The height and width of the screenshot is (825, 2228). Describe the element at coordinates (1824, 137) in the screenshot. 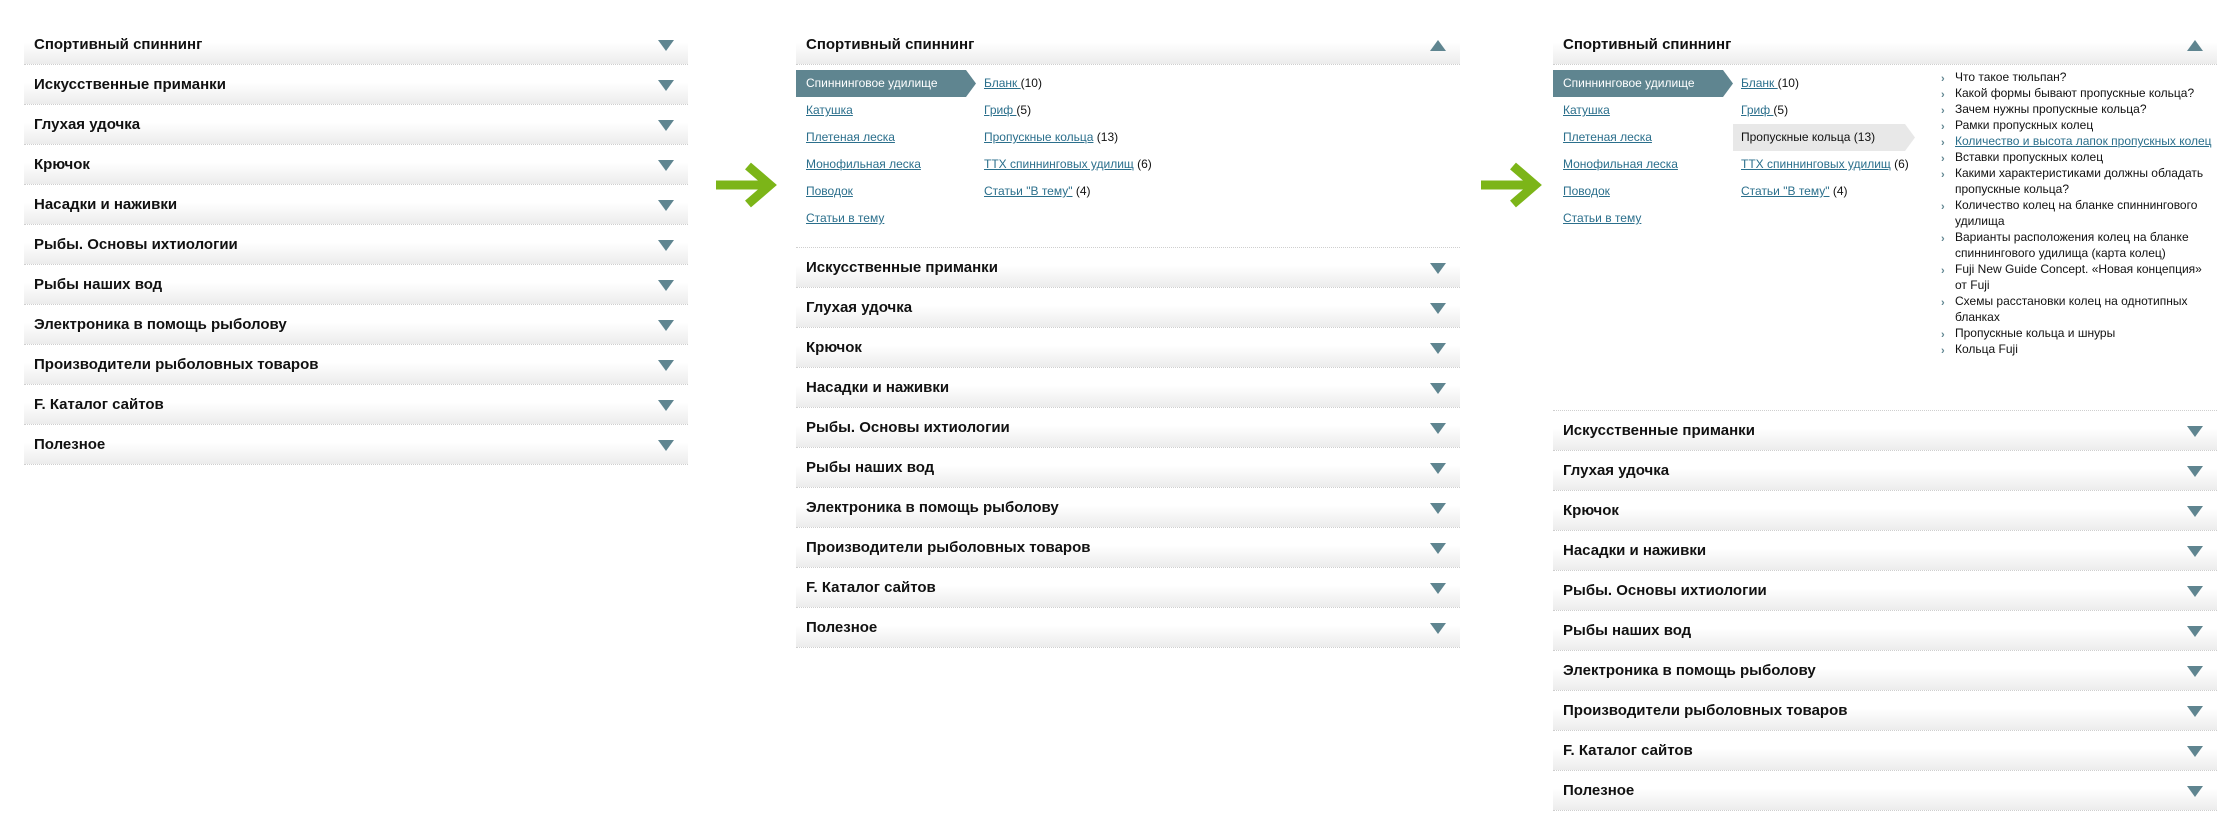

I see `topic-item-active: Пропускные кольца (13)` at that location.